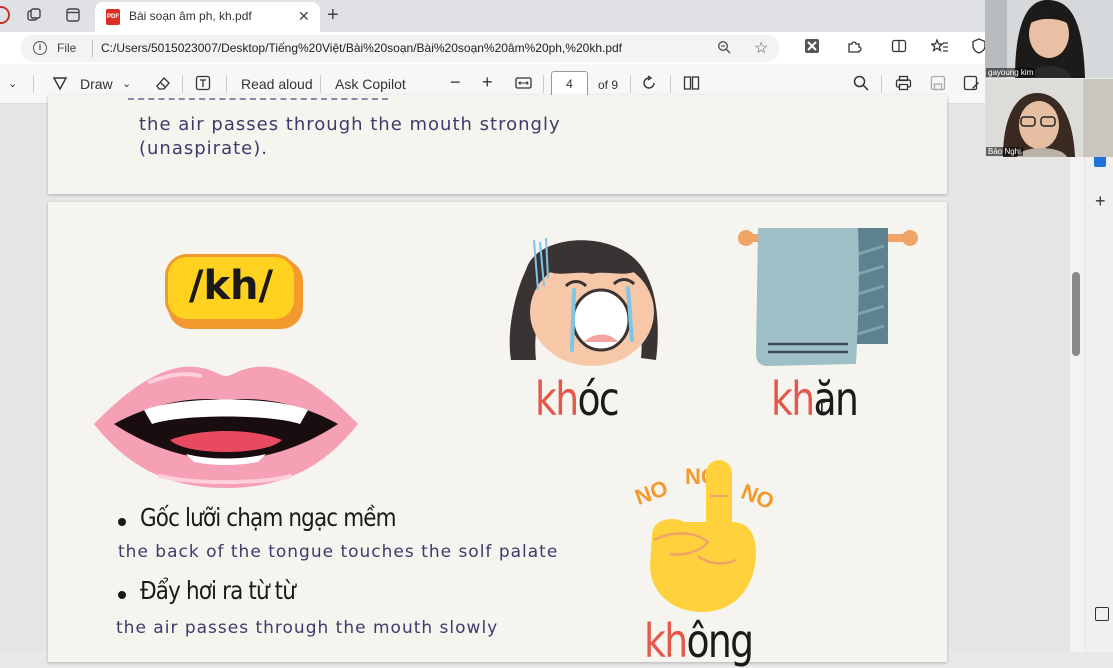 This screenshot has height=668, width=1113. I want to click on scrollbar-thumb, so click(1076, 314).